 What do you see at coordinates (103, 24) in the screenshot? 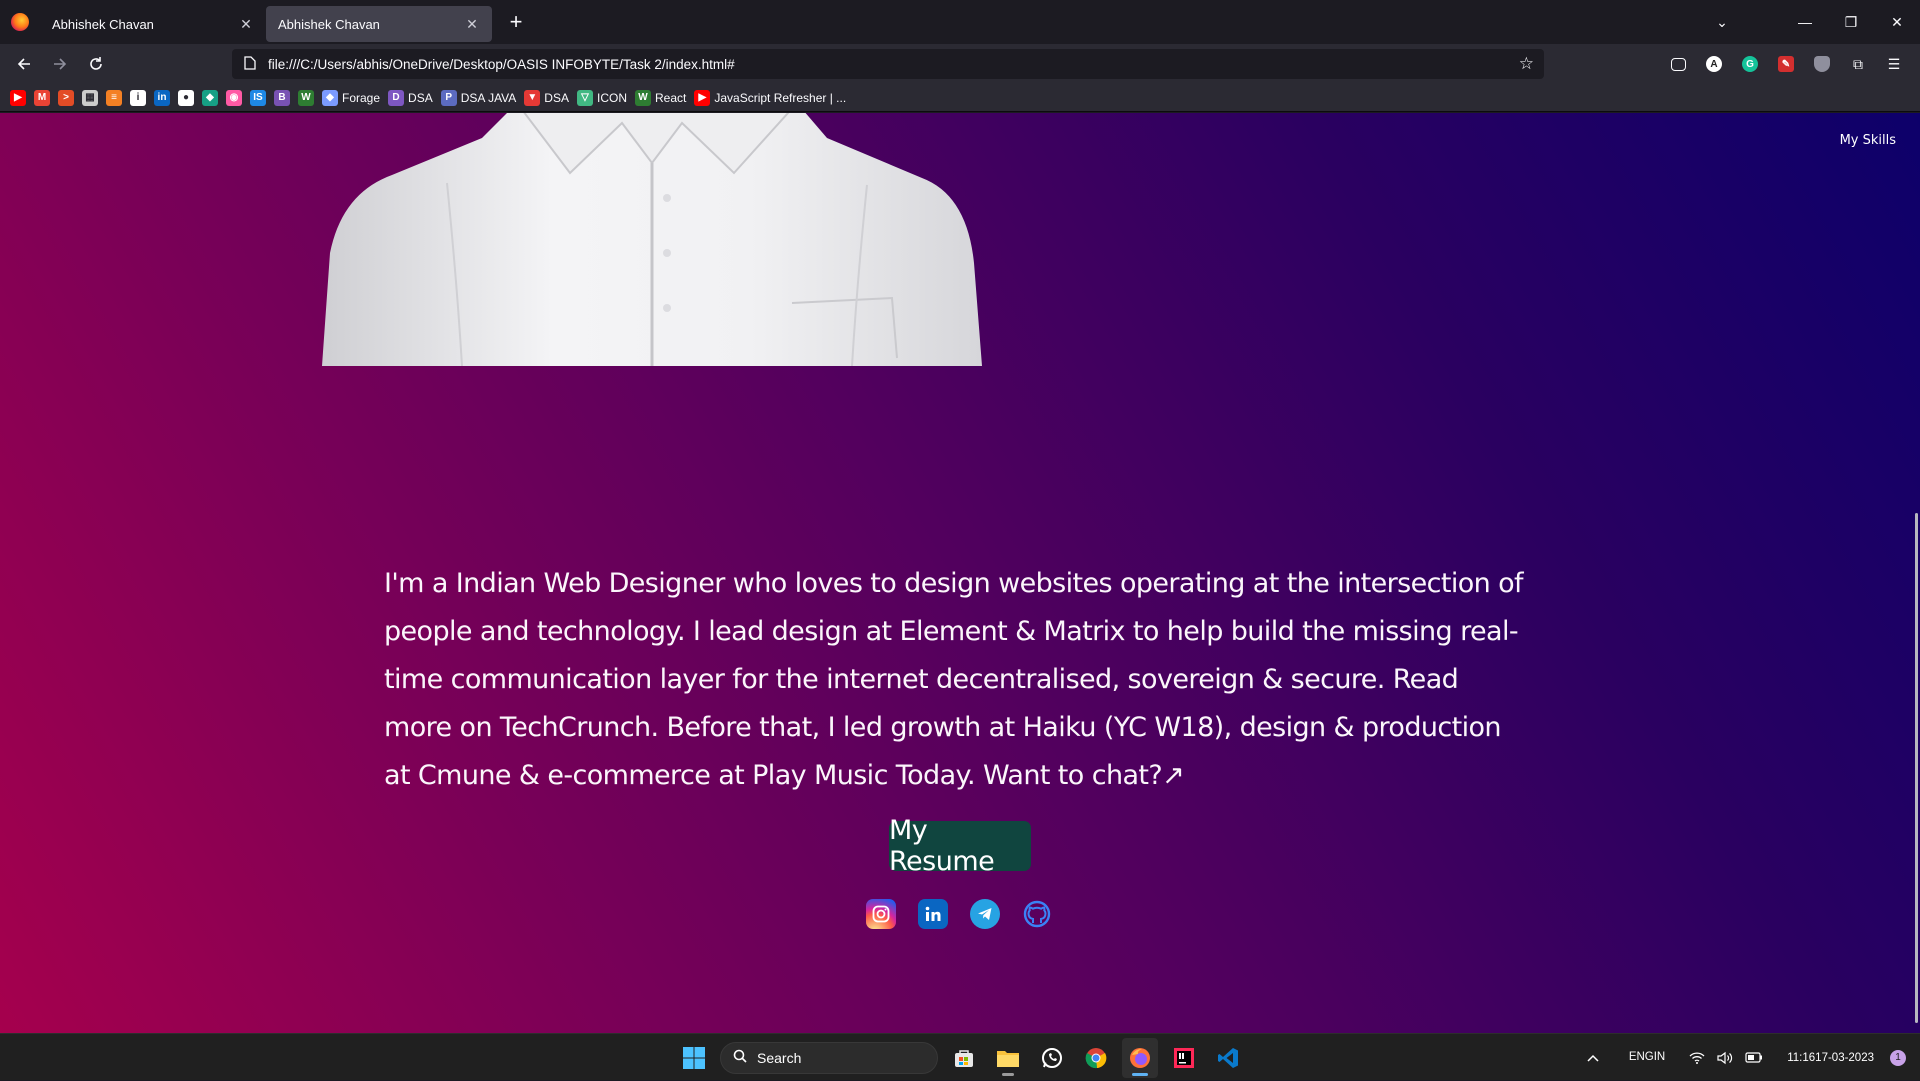
I see `tab-title: Abhishek Chavan` at bounding box center [103, 24].